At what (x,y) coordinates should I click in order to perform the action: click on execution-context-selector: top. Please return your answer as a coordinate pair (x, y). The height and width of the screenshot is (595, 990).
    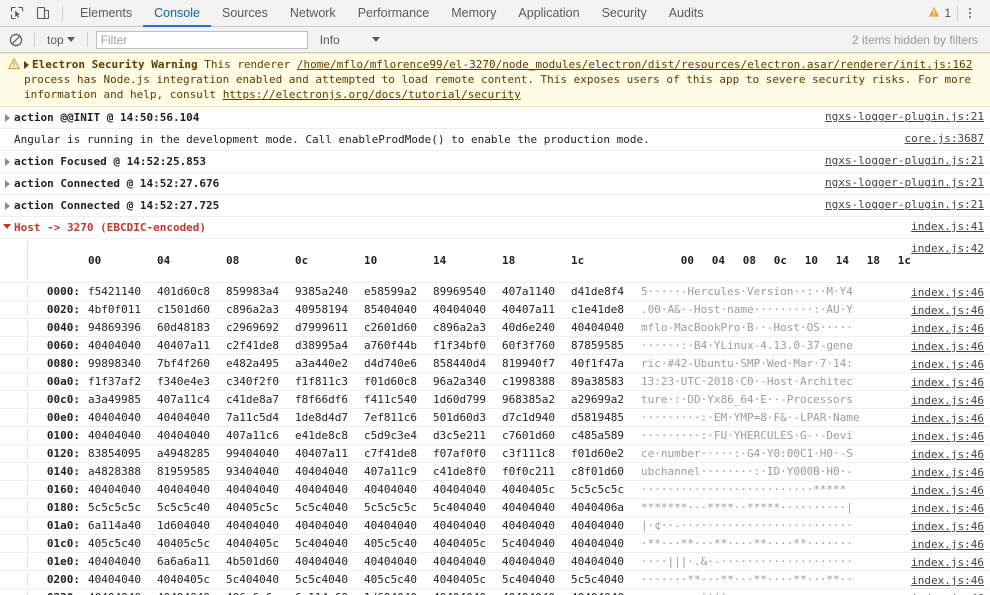
    Looking at the image, I should click on (61, 40).